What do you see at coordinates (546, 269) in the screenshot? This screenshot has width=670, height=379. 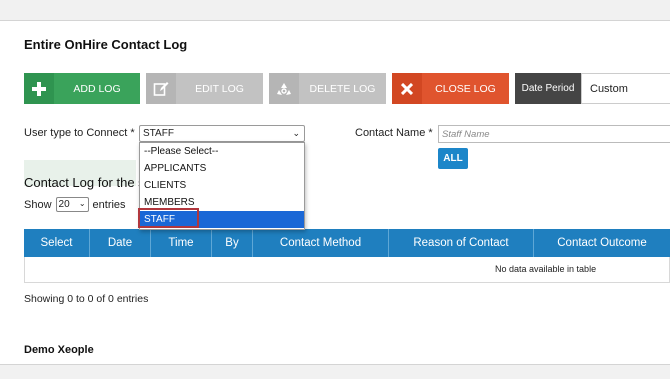 I see `empty-table-message: No data available in table` at bounding box center [546, 269].